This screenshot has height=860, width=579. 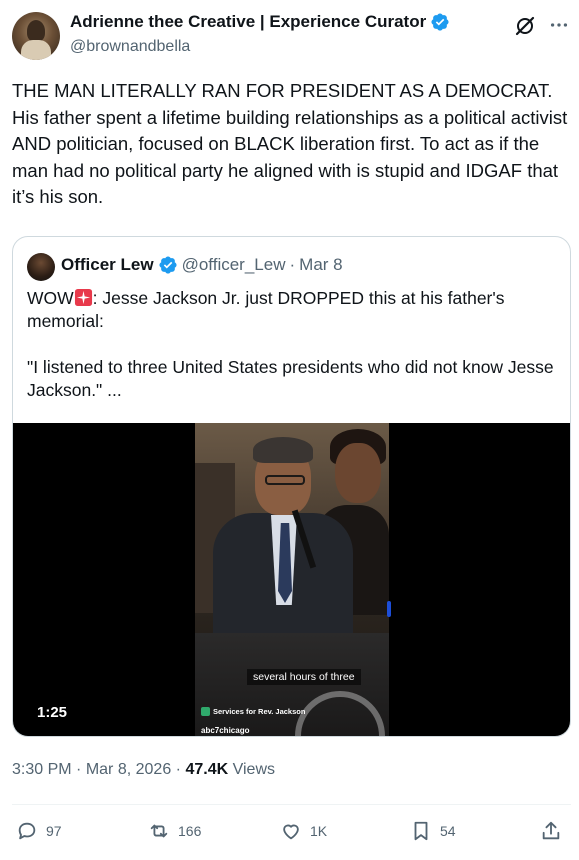 What do you see at coordinates (36, 50) in the screenshot?
I see `avatar-body` at bounding box center [36, 50].